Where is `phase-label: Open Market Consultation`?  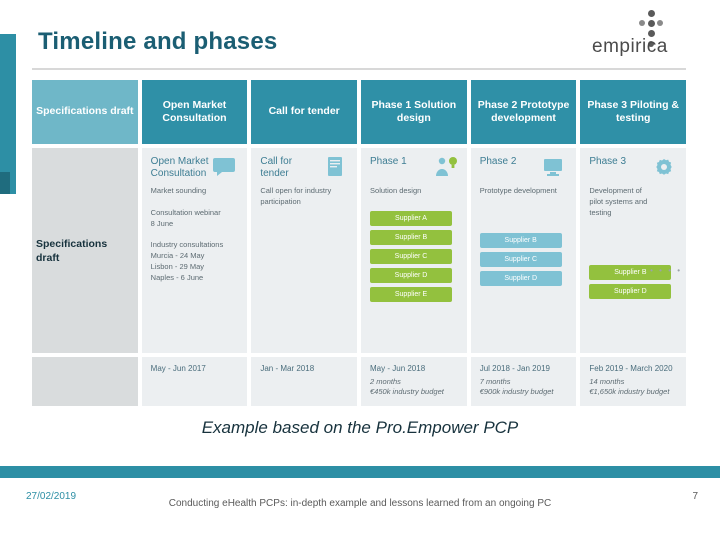 phase-label: Open Market Consultation is located at coordinates (194, 111).